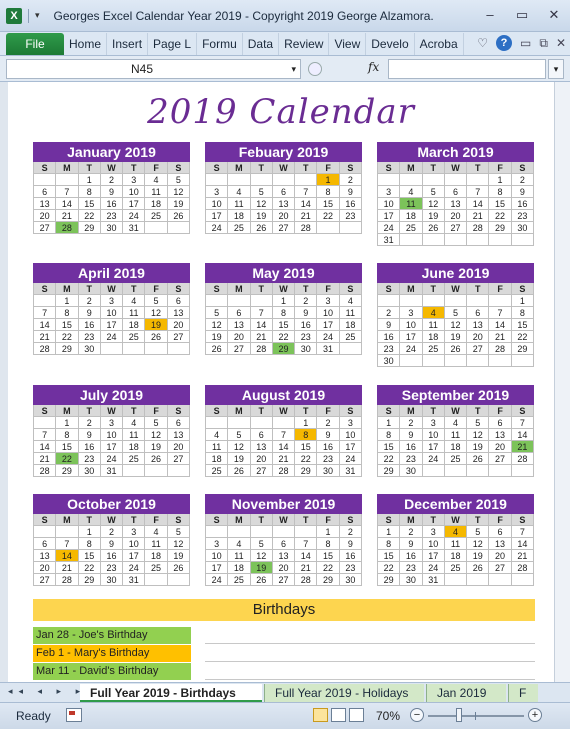  I want to click on day-cell: 5, so click(261, 544).